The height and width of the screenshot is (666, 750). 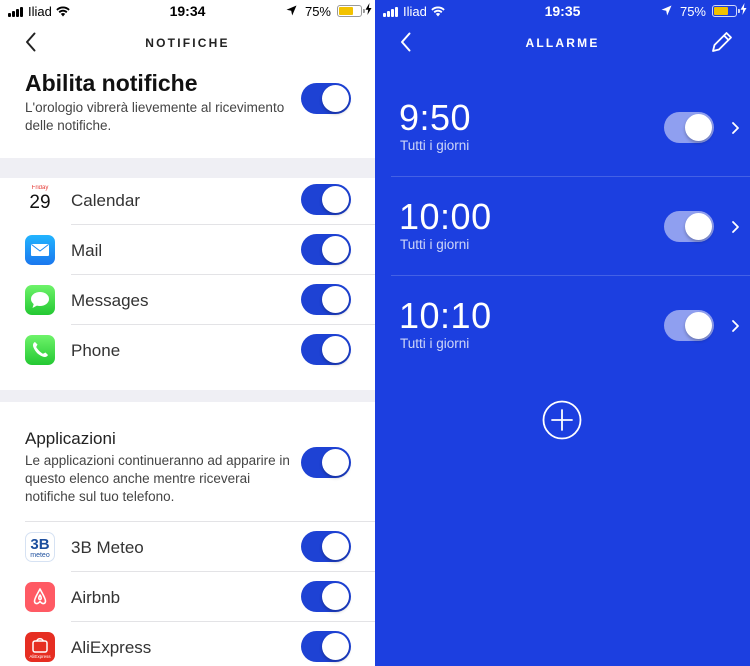 What do you see at coordinates (187, 200) in the screenshot?
I see `list-item-calendar: Friday 29 Calendar` at bounding box center [187, 200].